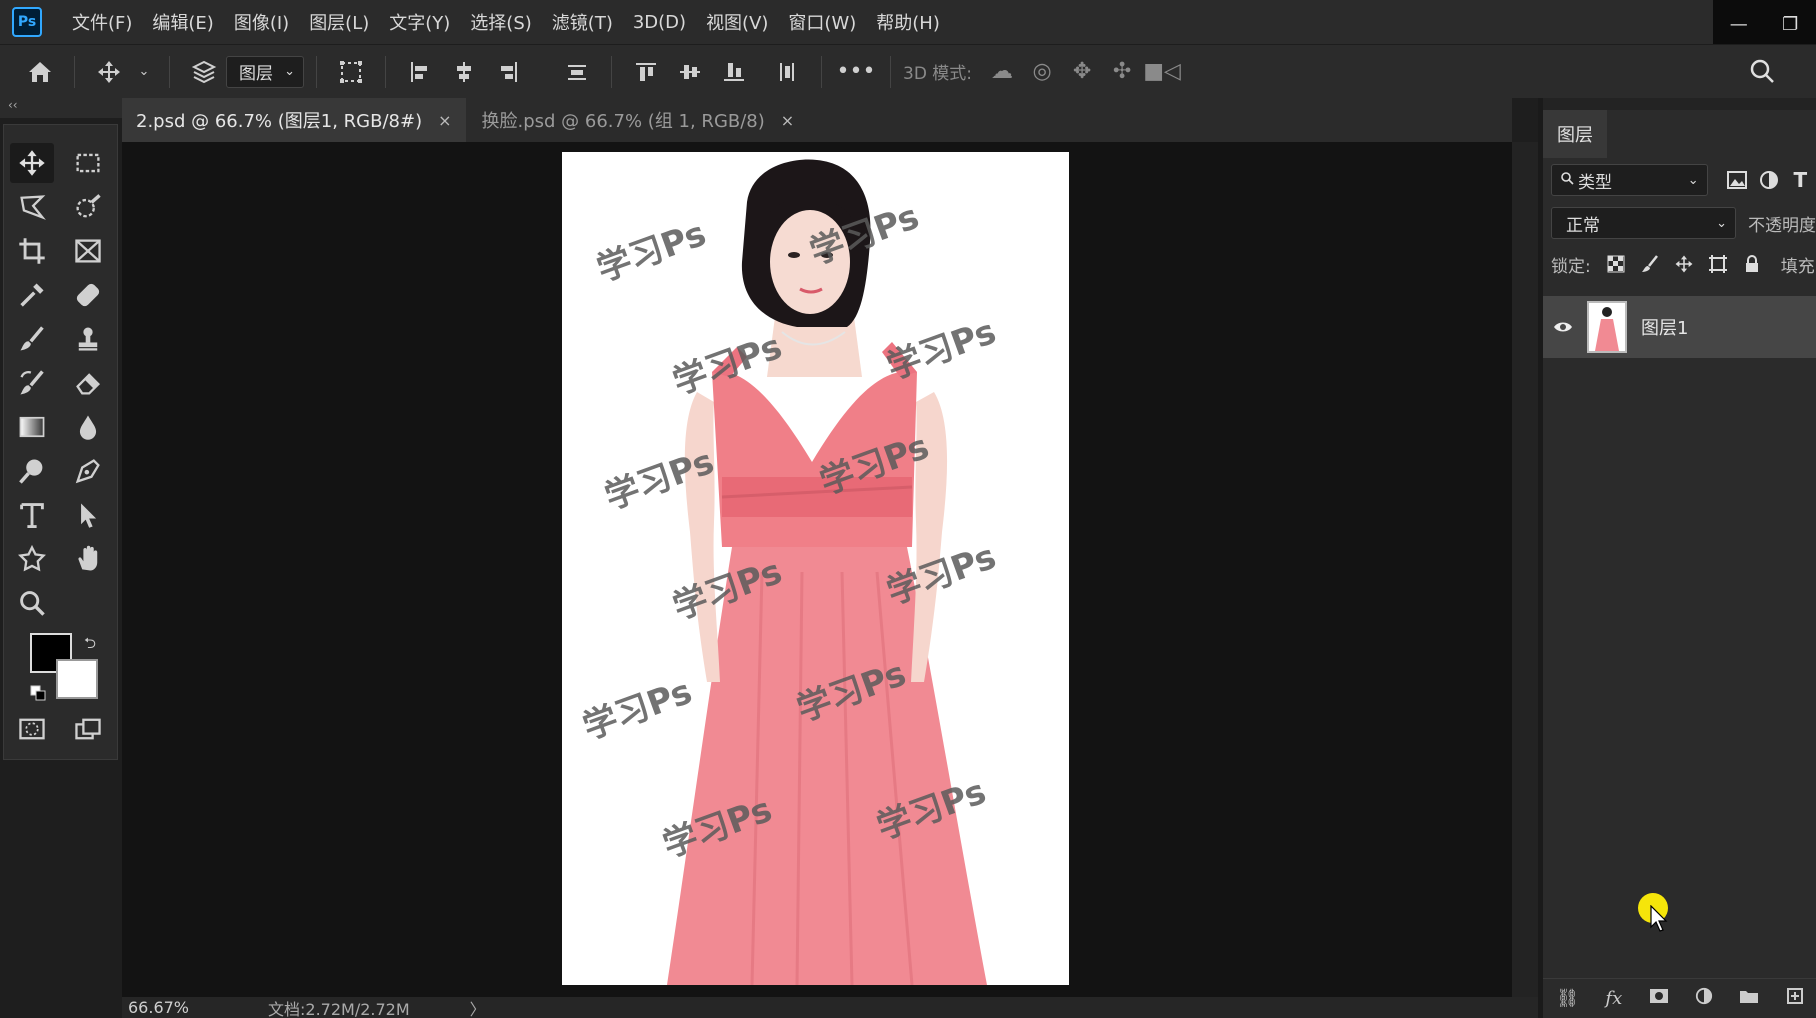 Image resolution: width=1816 pixels, height=1018 pixels. I want to click on menu-filter: 滤镜(T), so click(582, 22).